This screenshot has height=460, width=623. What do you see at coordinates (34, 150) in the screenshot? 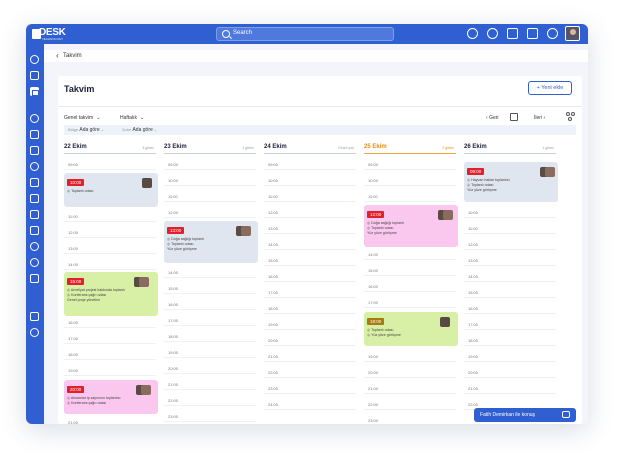
I see `folder-icon` at bounding box center [34, 150].